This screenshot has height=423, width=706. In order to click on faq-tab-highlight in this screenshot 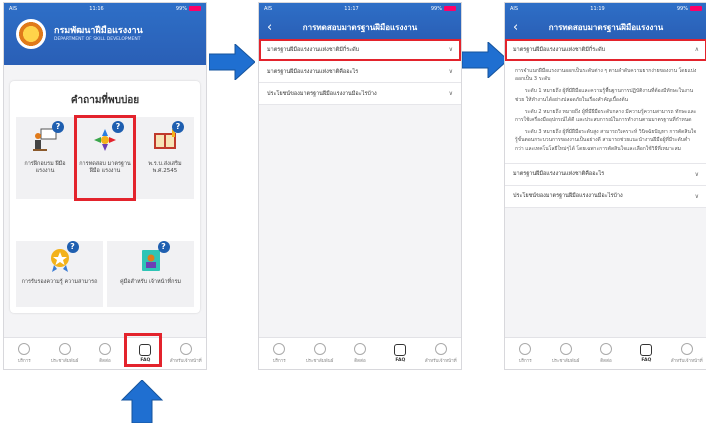, I will do `click(143, 350)`.